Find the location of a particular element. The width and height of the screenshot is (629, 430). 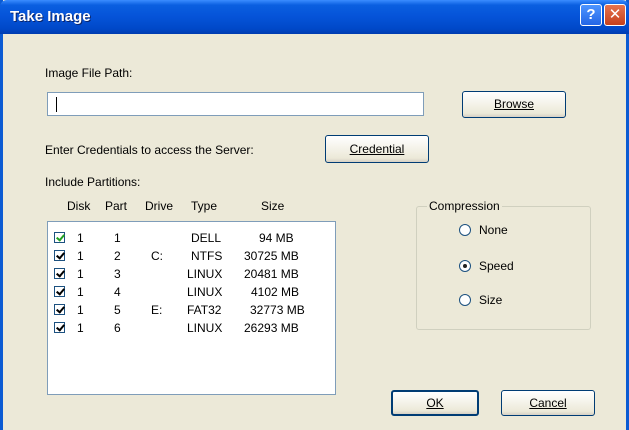

partition-row: 1 3 LINUX 20481 MB is located at coordinates (191, 275).